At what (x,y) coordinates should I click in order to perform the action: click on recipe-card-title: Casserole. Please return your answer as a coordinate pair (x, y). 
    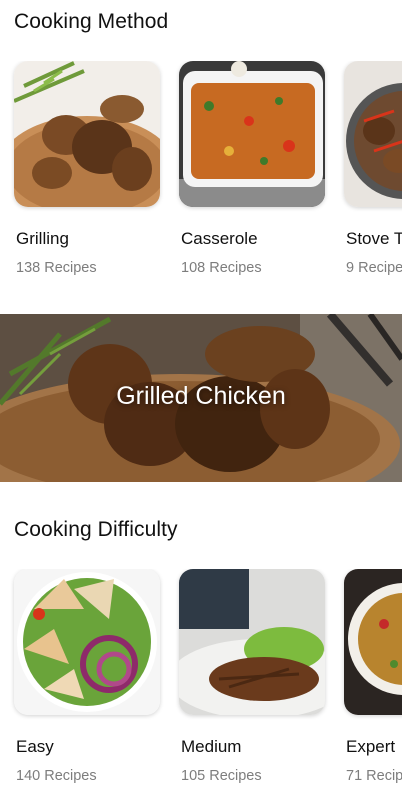
    Looking at the image, I should click on (219, 238).